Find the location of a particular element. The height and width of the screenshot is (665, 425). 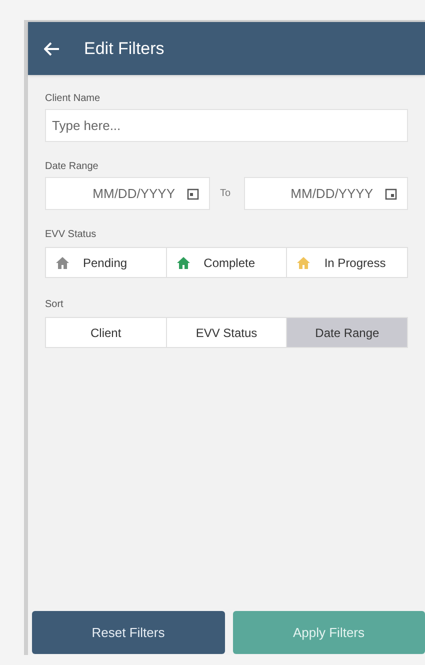

end-date-field: MM/DD/YYYY is located at coordinates (326, 193).